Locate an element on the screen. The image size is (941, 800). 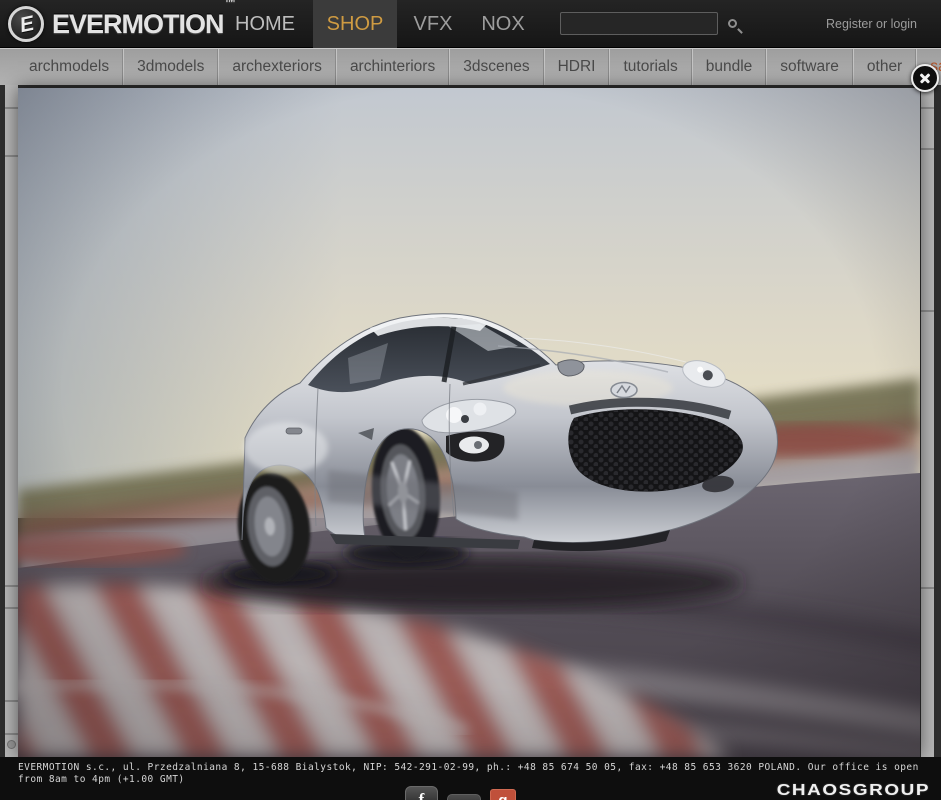
google-plus-icon: g is located at coordinates (503, 794).